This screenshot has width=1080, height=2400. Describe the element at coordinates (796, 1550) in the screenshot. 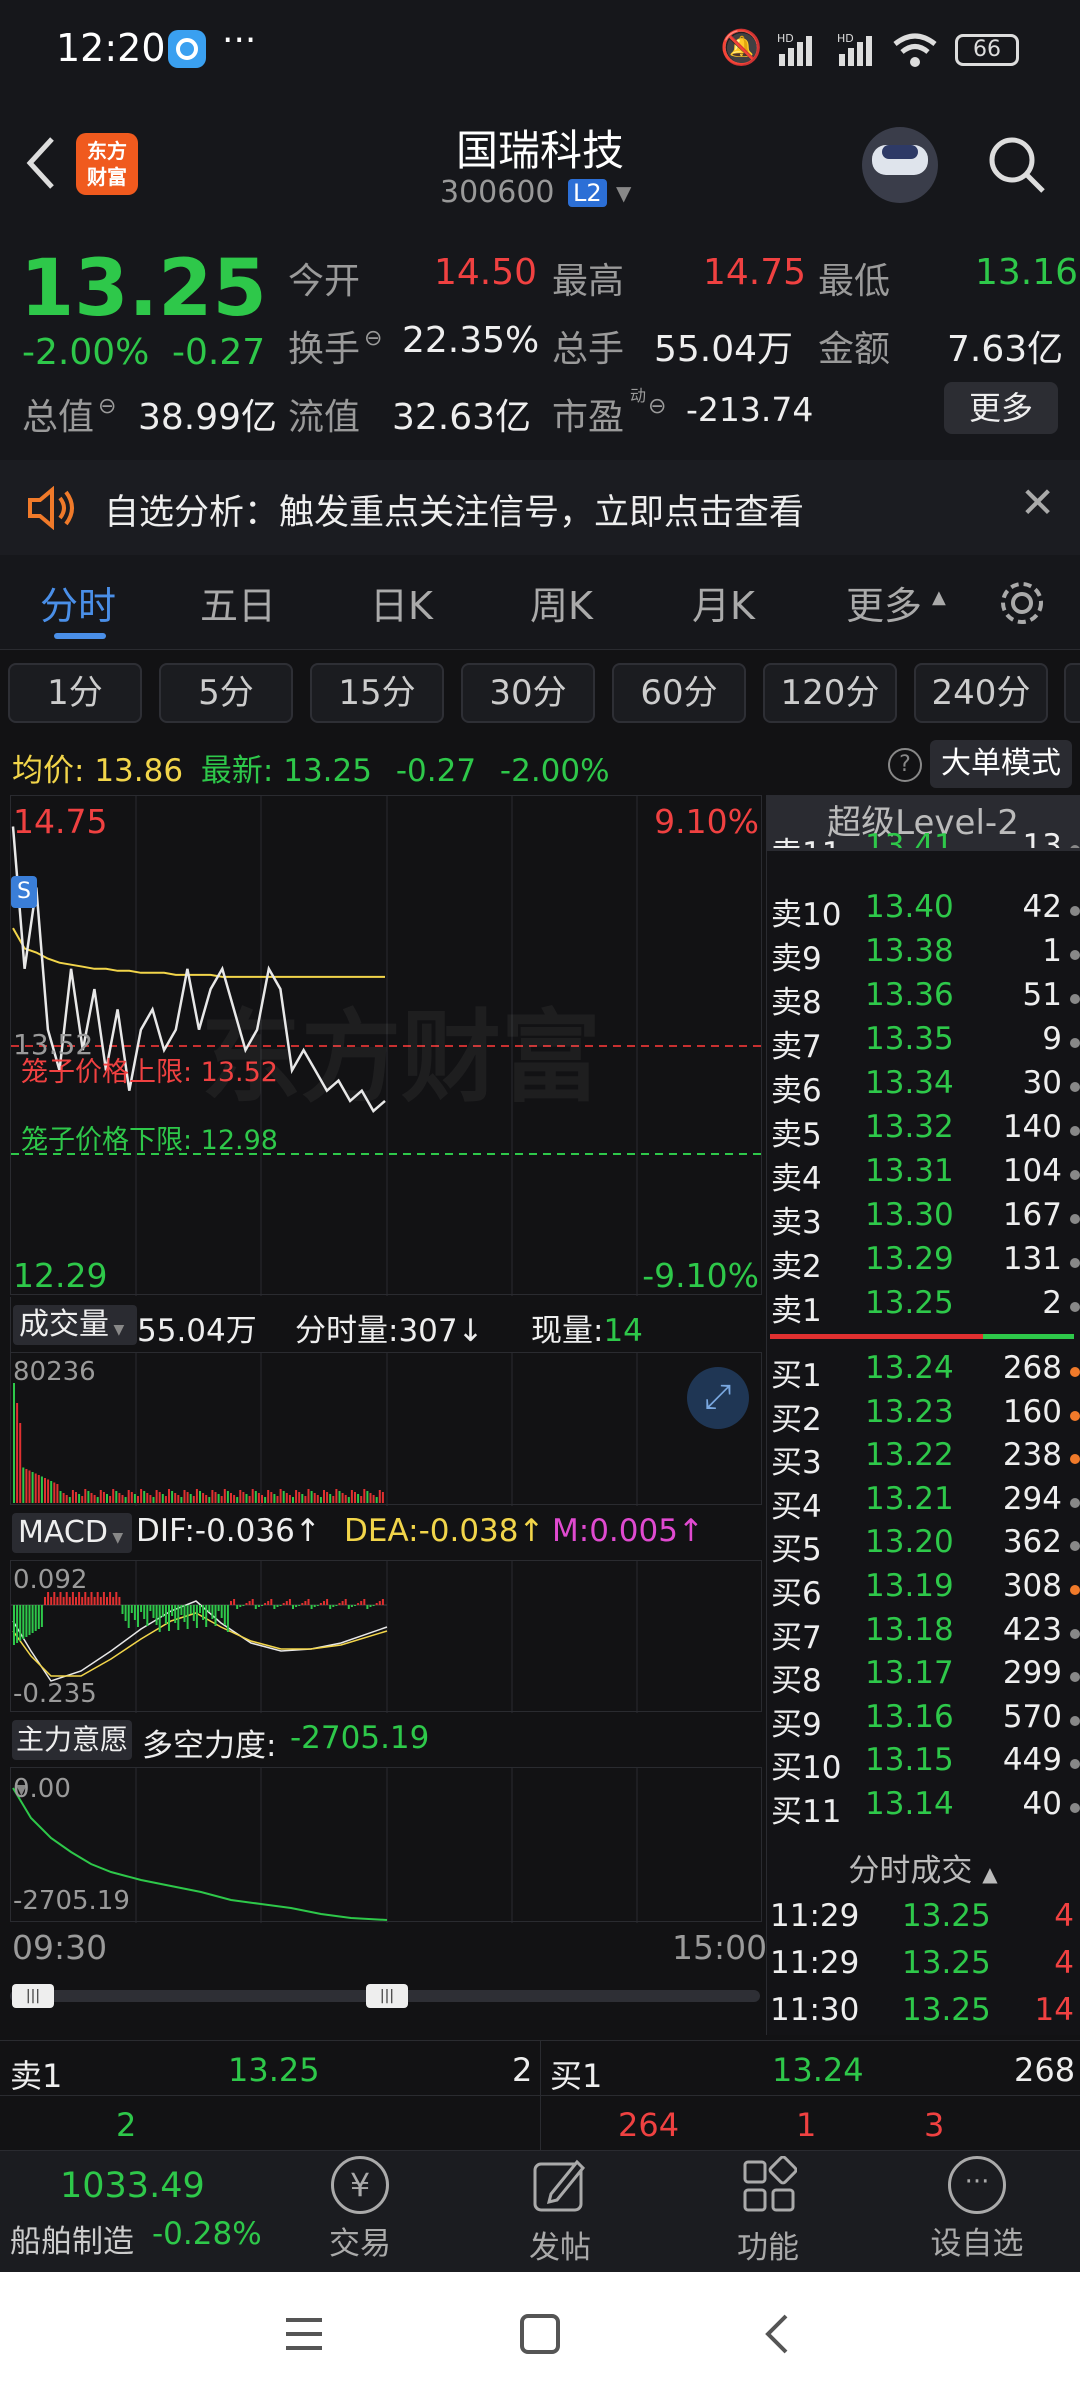

I see `bid-level-label: 买5` at that location.